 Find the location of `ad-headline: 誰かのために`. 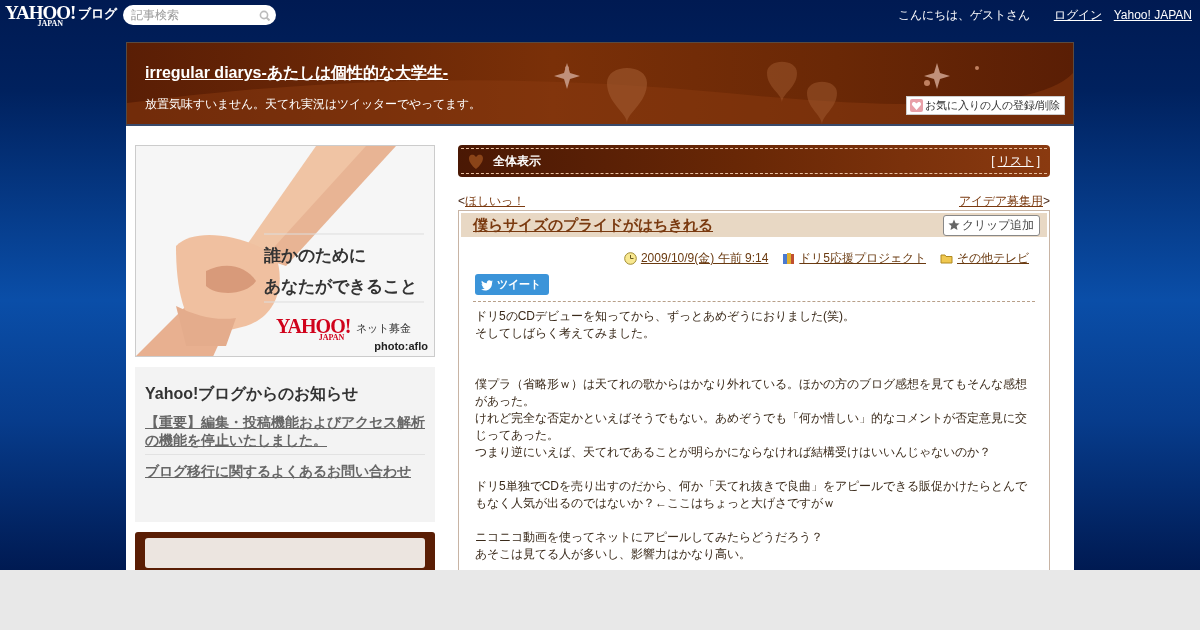

ad-headline: 誰かのために is located at coordinates (315, 255).